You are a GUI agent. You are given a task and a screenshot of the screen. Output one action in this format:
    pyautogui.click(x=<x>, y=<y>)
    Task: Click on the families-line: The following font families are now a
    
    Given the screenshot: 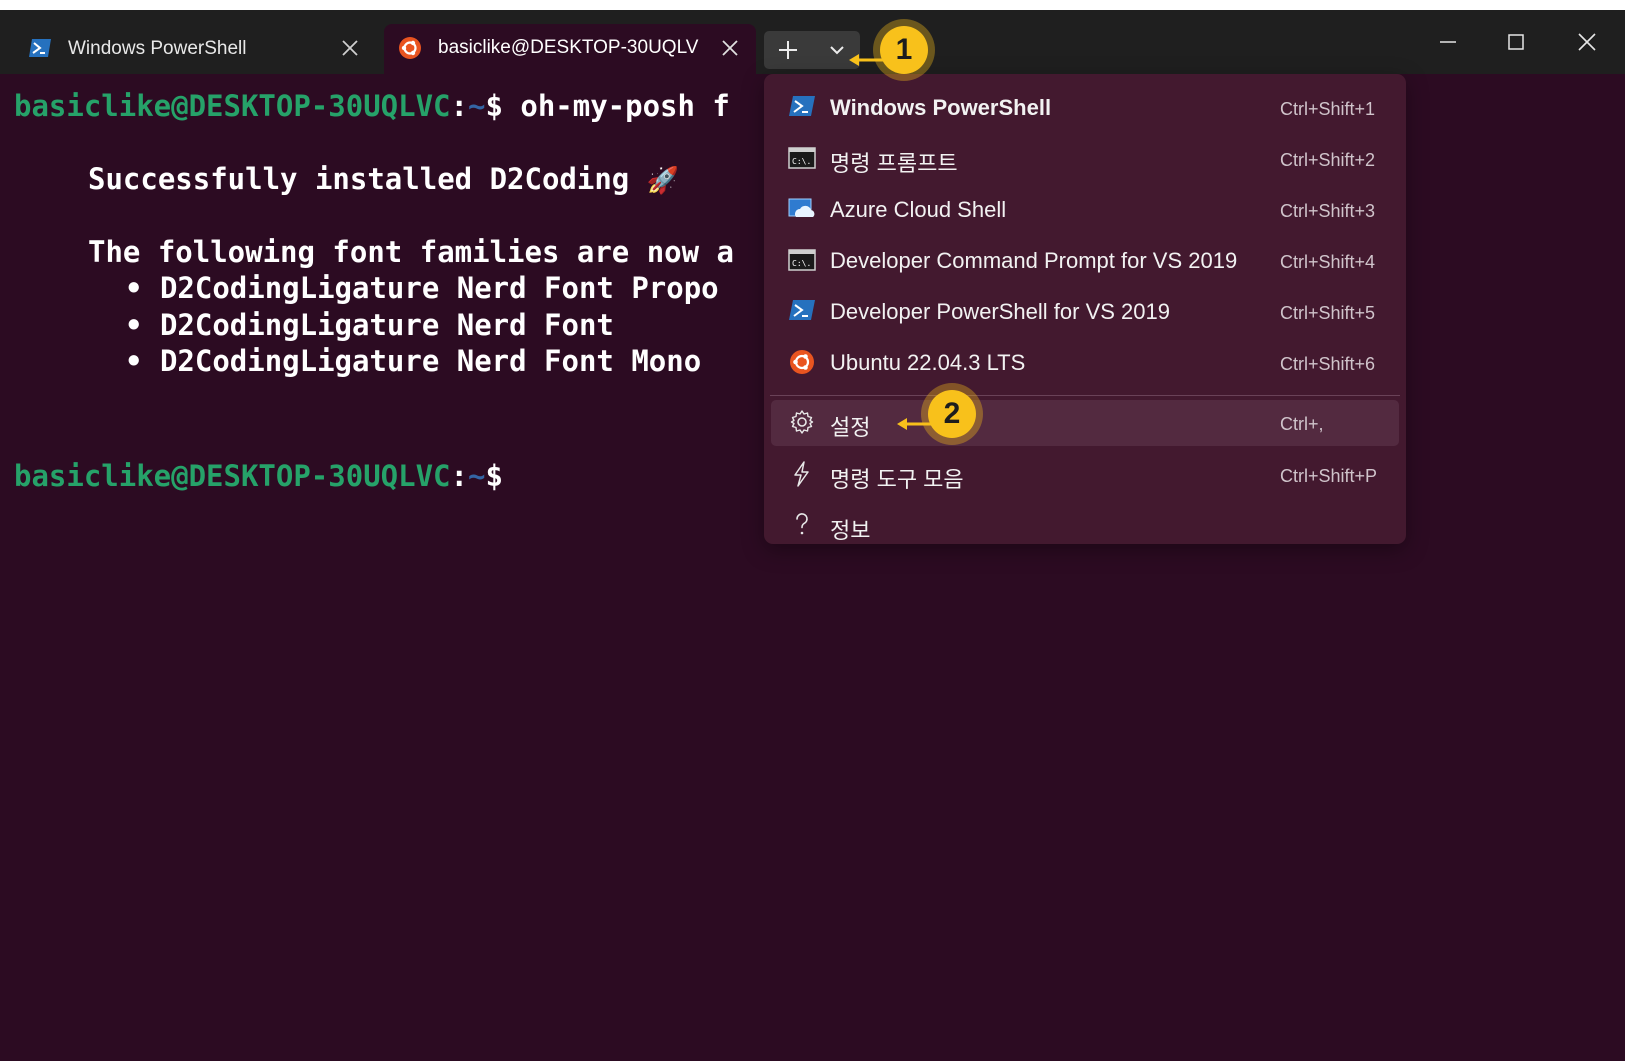 What is the action you would take?
    pyautogui.click(x=411, y=252)
    